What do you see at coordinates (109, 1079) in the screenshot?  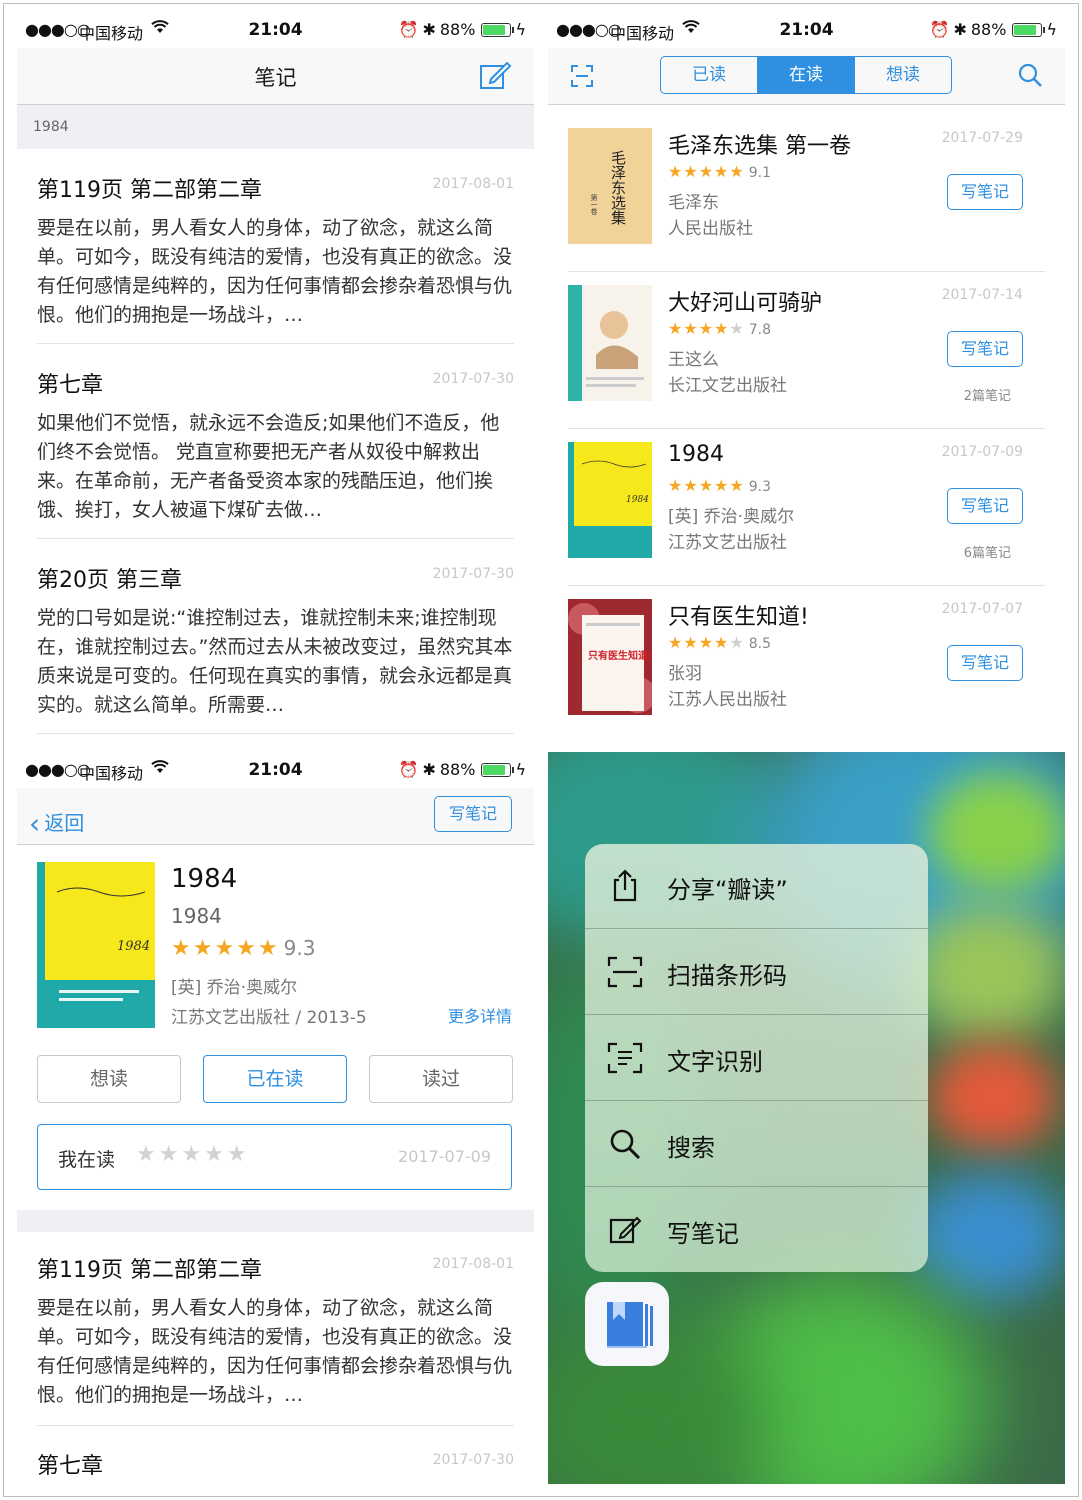 I see `want-to-read-button: 想读` at bounding box center [109, 1079].